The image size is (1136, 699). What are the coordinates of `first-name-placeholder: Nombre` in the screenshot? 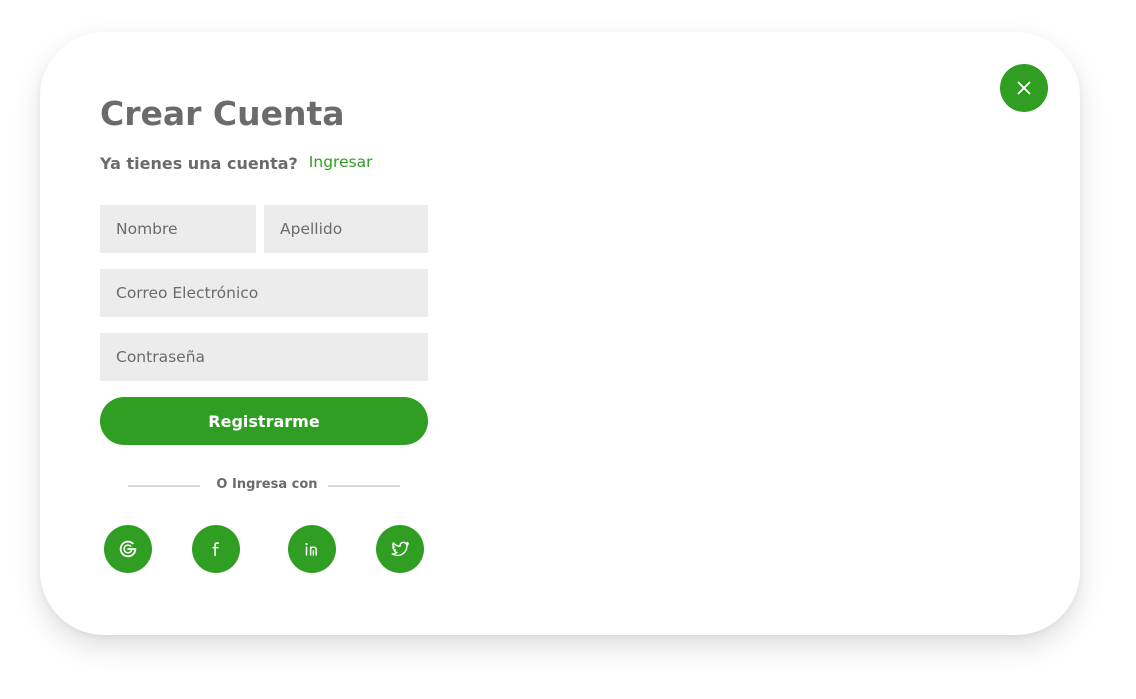 It's located at (147, 229).